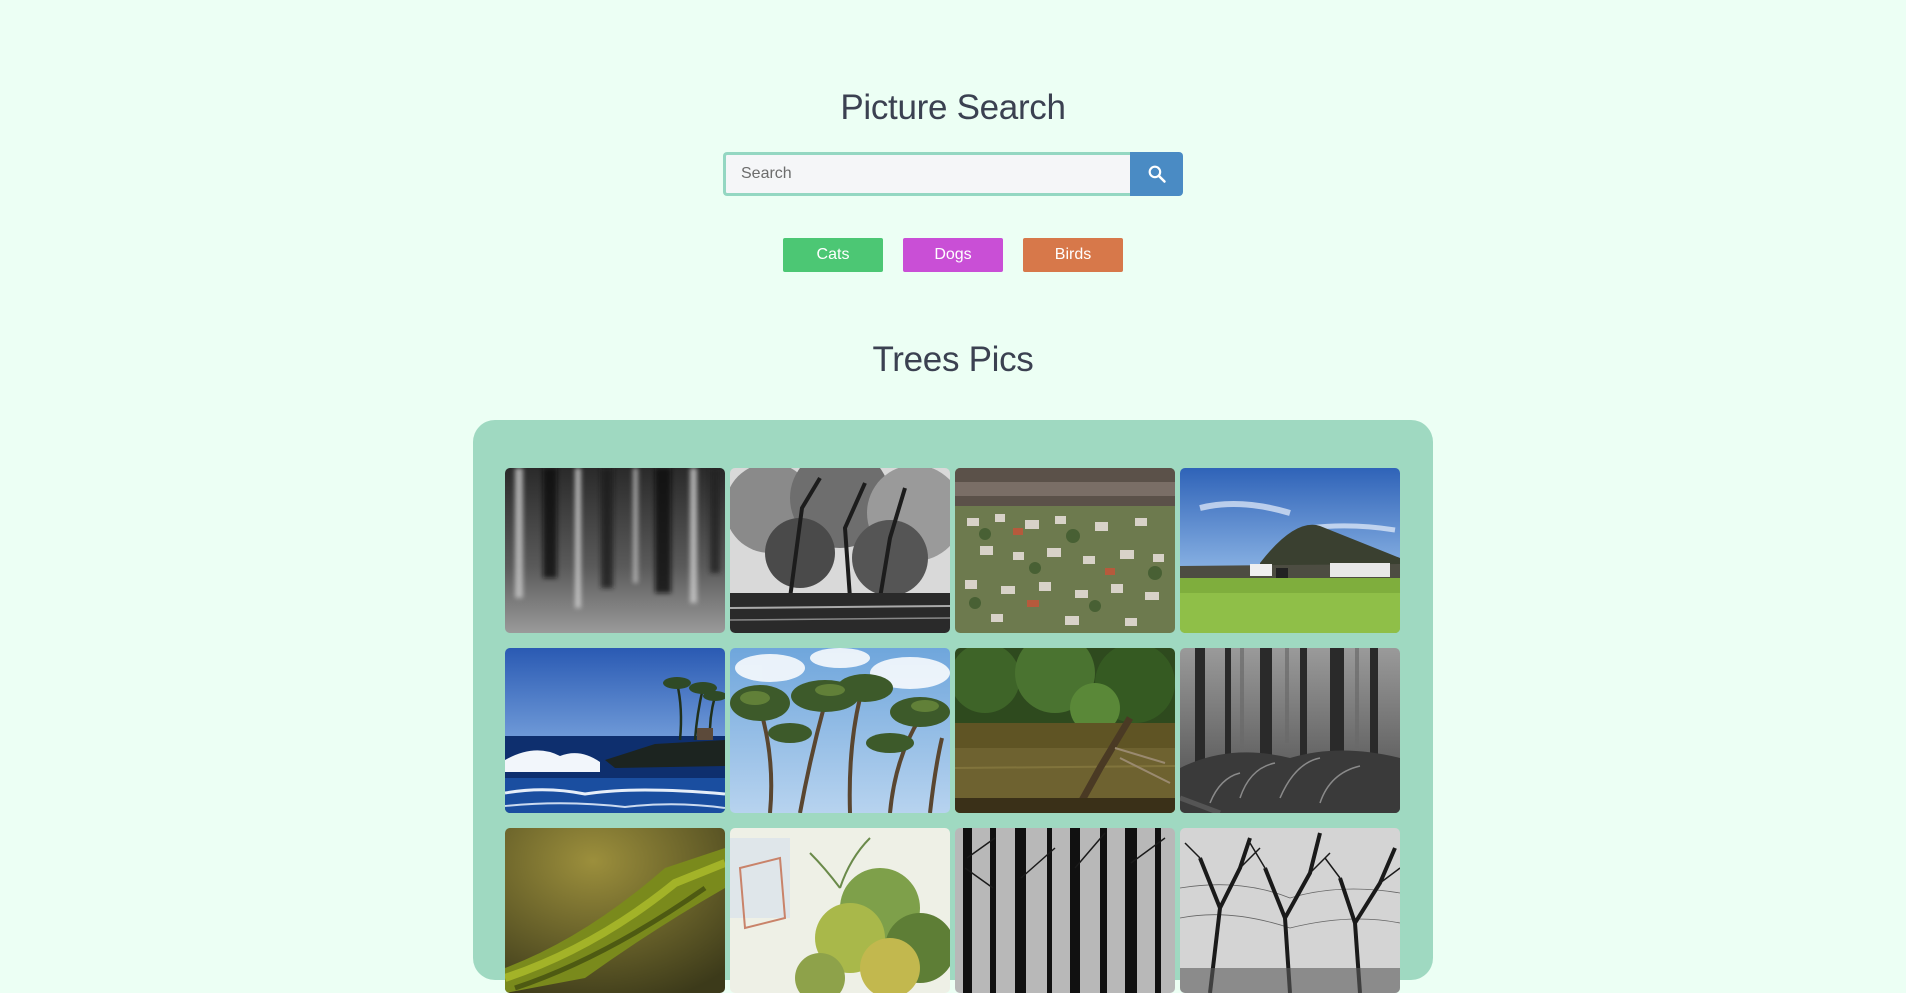  I want to click on page-title: Picture Search, so click(953, 107).